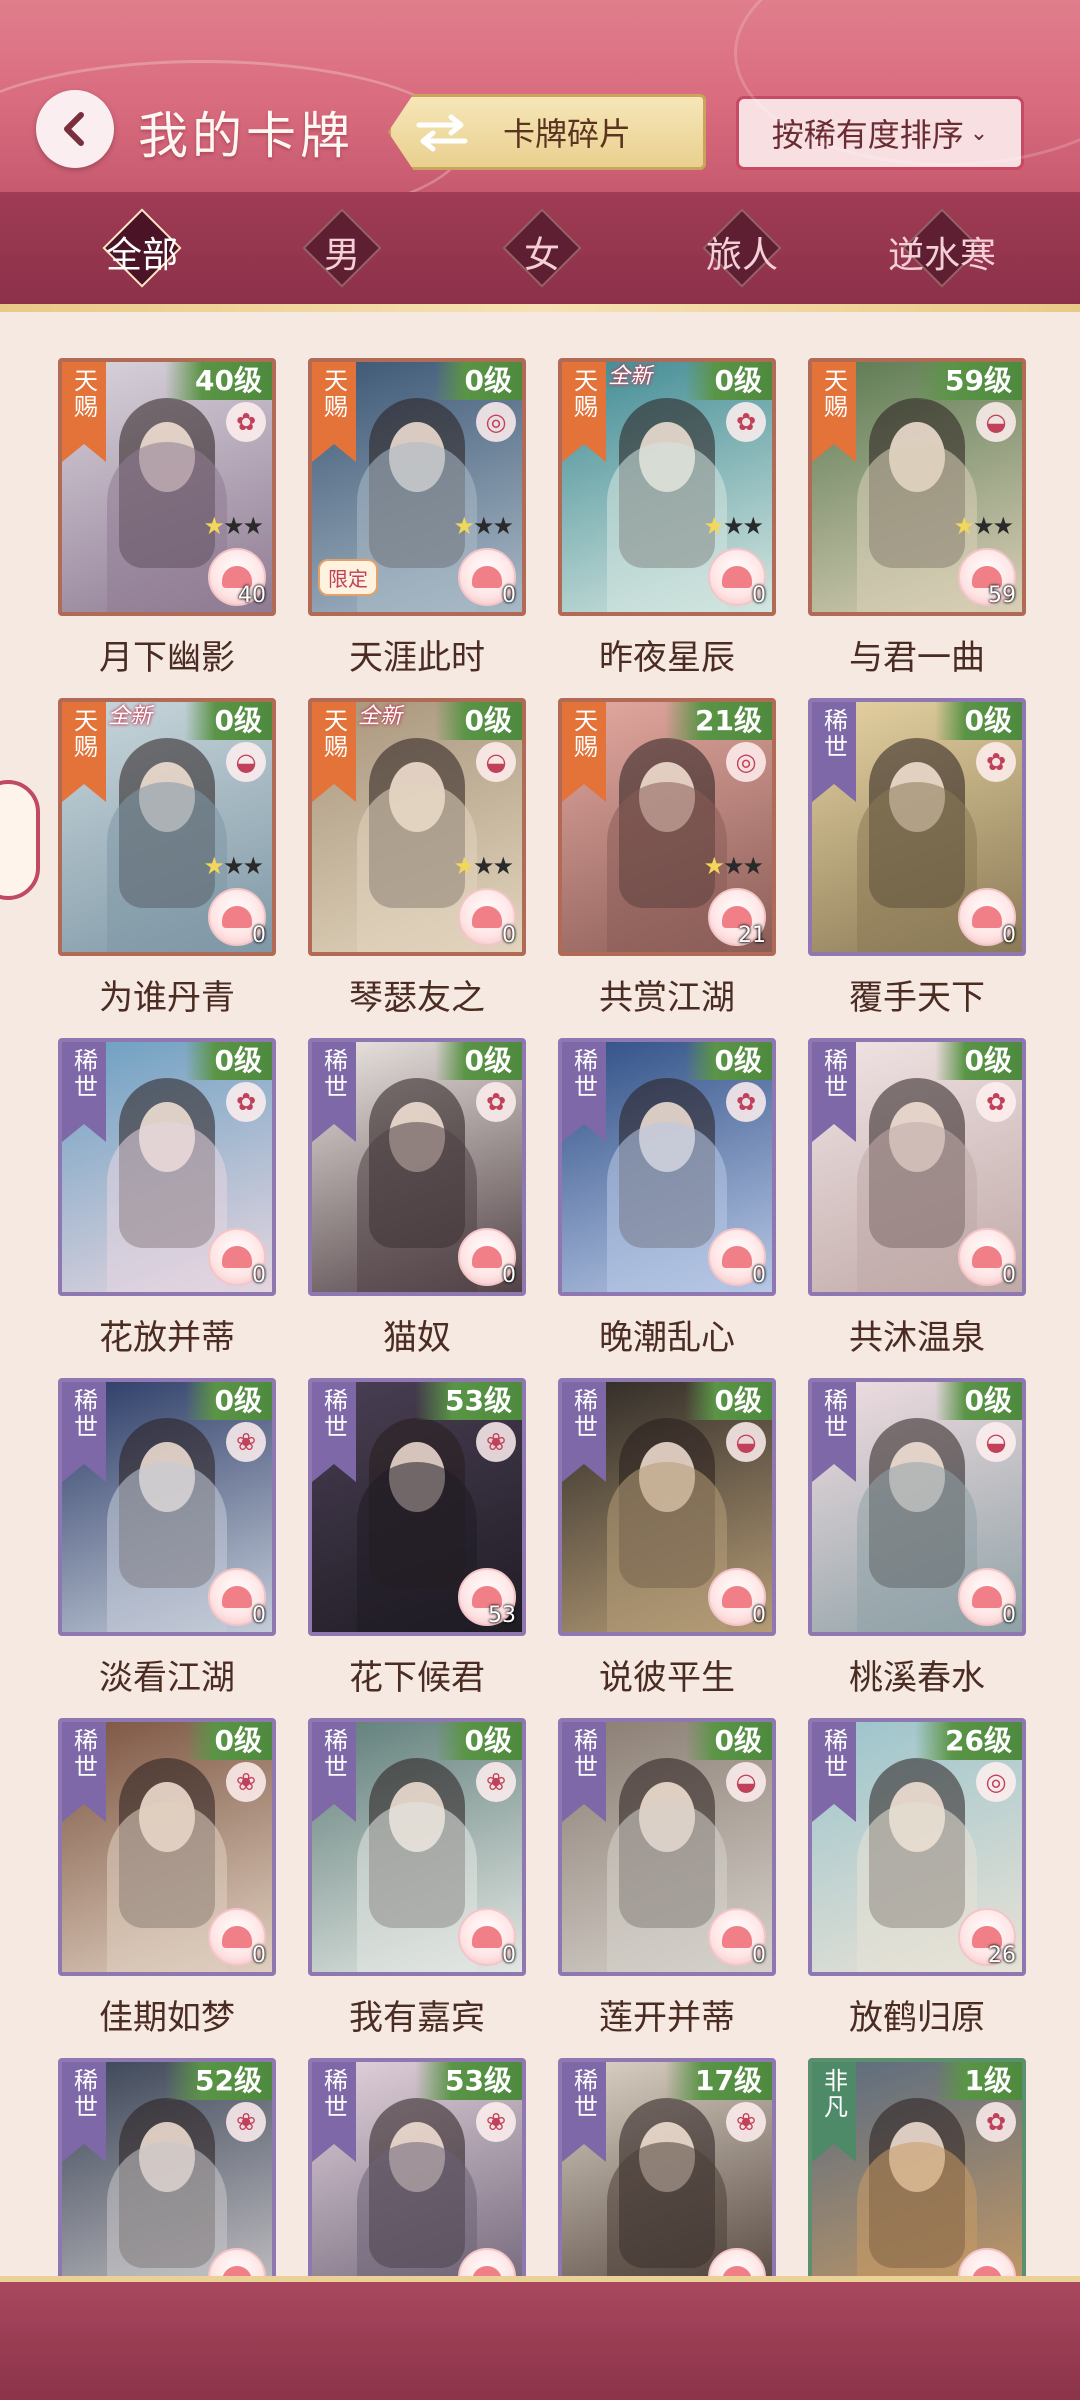 This screenshot has width=1080, height=2400. I want to click on card-frame: 稀世 17级 ❀, so click(667, 2167).